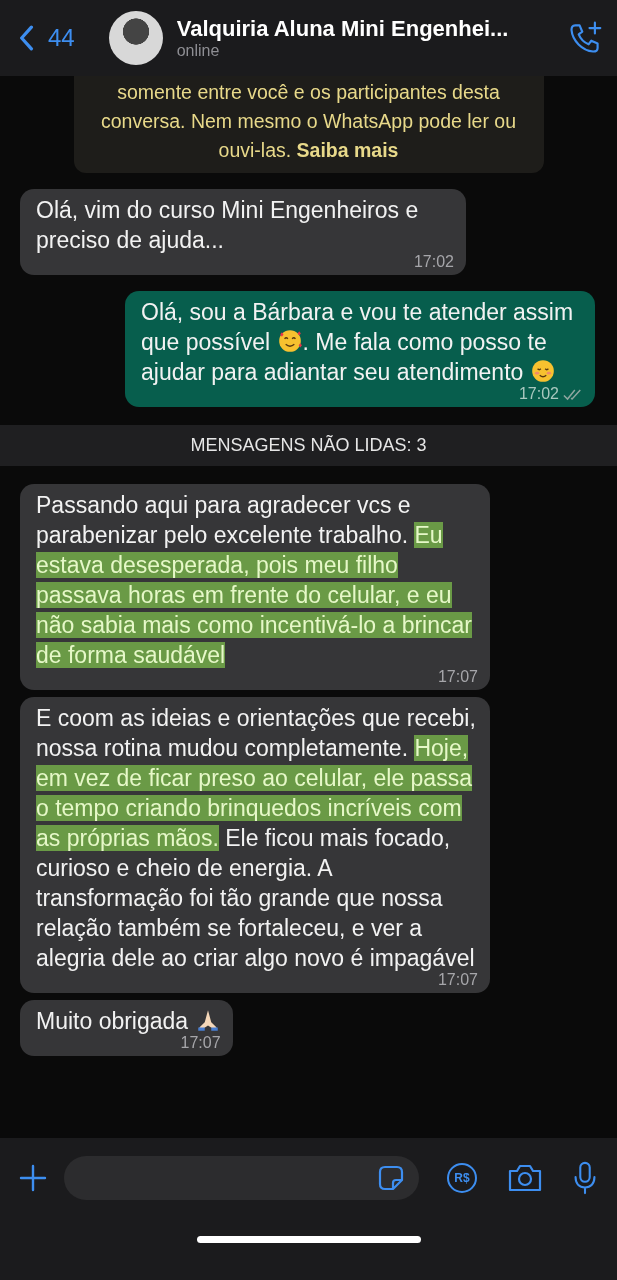  What do you see at coordinates (585, 38) in the screenshot?
I see `add-call-icon` at bounding box center [585, 38].